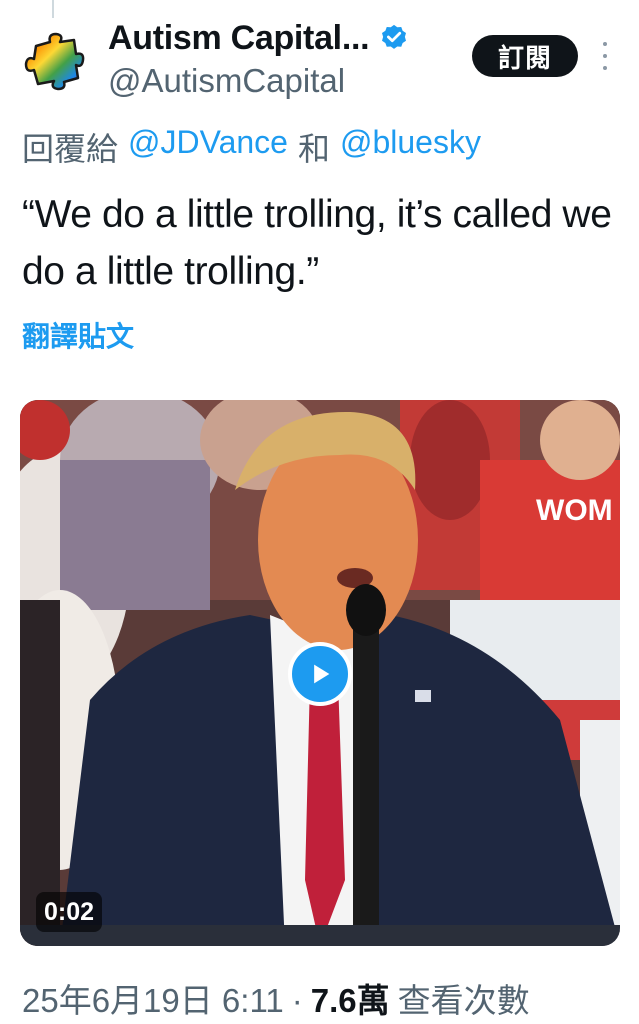 The height and width of the screenshot is (1024, 639). What do you see at coordinates (350, 1000) in the screenshot?
I see `views-count: 7.6萬` at bounding box center [350, 1000].